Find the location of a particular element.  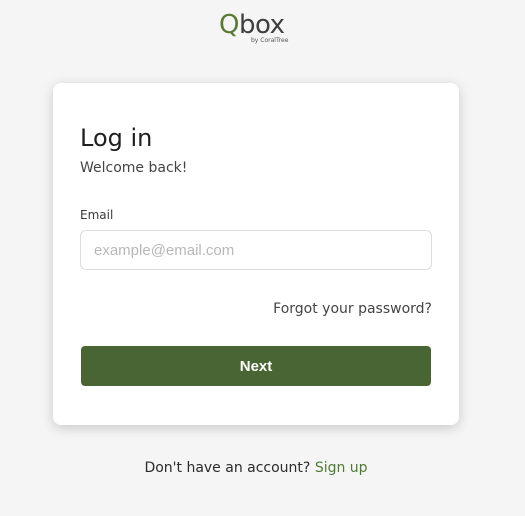

logo-q-letter: Q is located at coordinates (229, 25).